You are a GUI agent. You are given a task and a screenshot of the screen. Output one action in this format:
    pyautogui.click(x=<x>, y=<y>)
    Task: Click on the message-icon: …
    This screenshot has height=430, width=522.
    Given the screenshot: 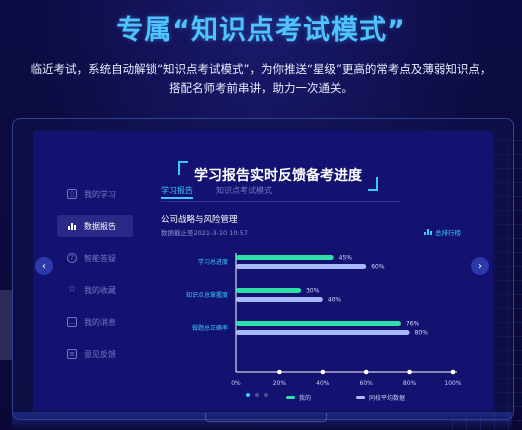 What is the action you would take?
    pyautogui.click(x=72, y=322)
    